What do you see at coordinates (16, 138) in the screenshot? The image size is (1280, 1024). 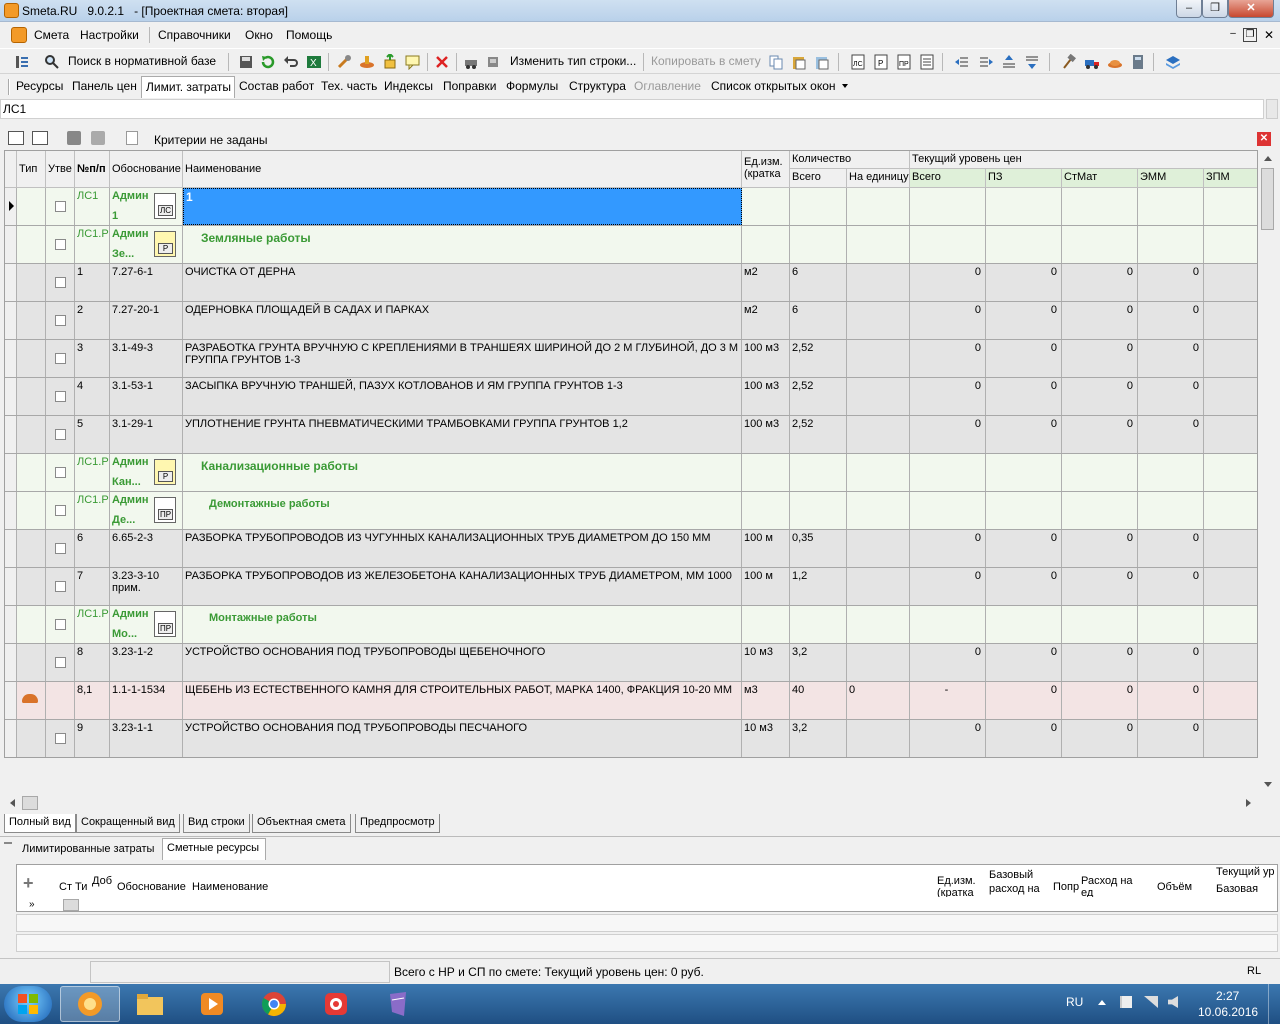 I see `expand-tree-icon` at bounding box center [16, 138].